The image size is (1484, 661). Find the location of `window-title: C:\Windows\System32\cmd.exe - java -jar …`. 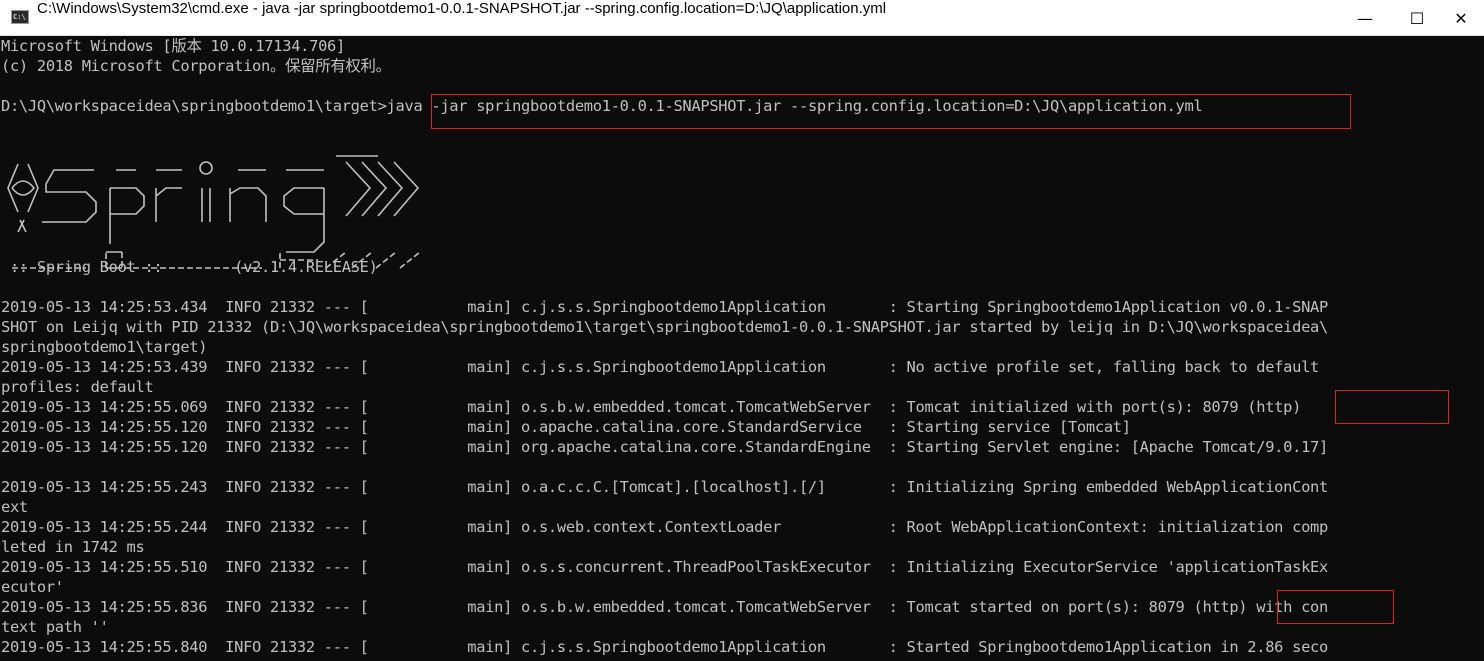

window-title: C:\Windows\System32\cmd.exe - java -jar … is located at coordinates (462, 8).